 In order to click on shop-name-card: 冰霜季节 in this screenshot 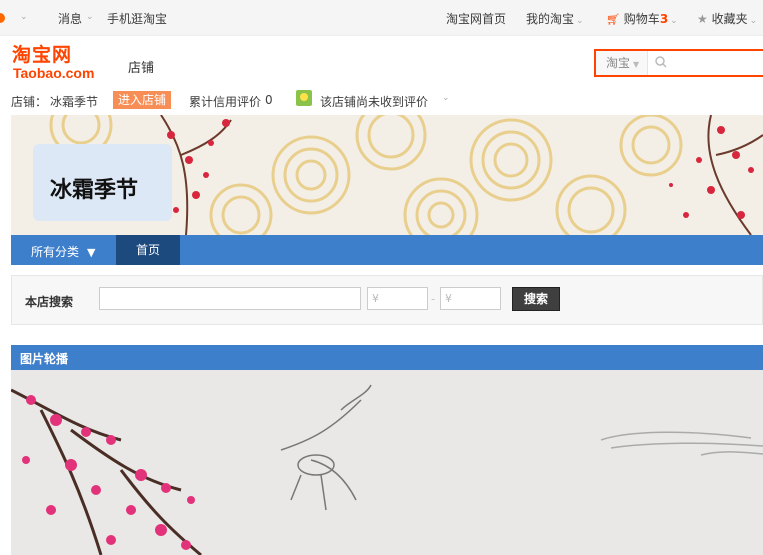, I will do `click(102, 182)`.